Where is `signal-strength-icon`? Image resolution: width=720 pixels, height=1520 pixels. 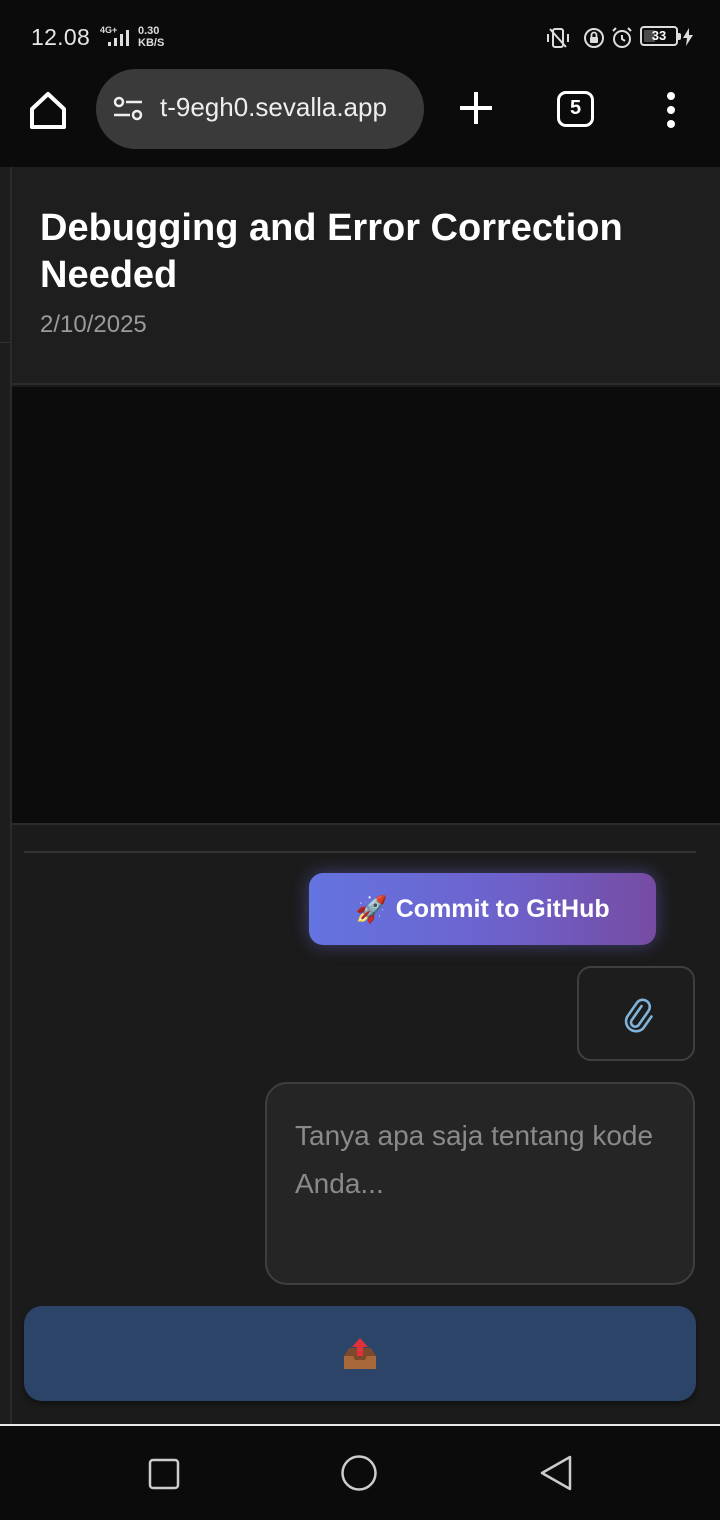
signal-strength-icon is located at coordinates (118, 38).